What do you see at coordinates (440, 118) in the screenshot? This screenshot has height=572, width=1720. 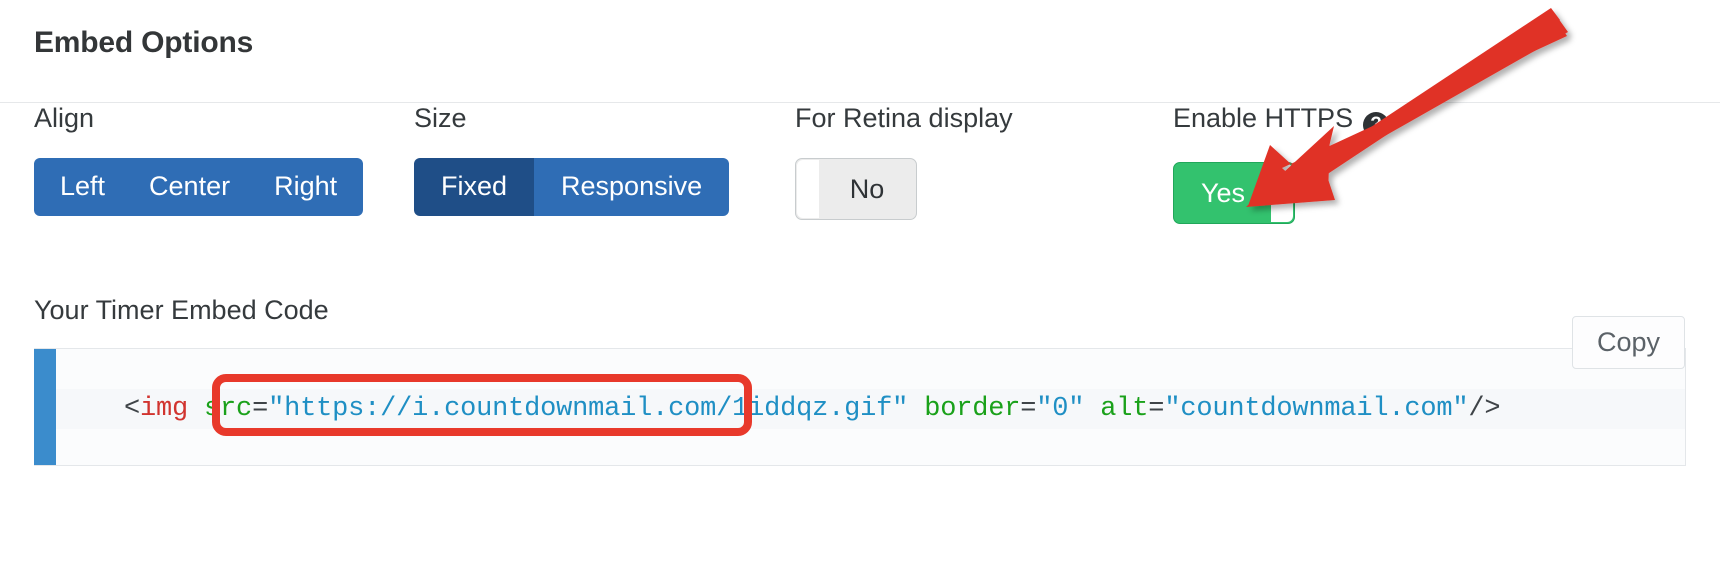 I see `size-label: Size` at bounding box center [440, 118].